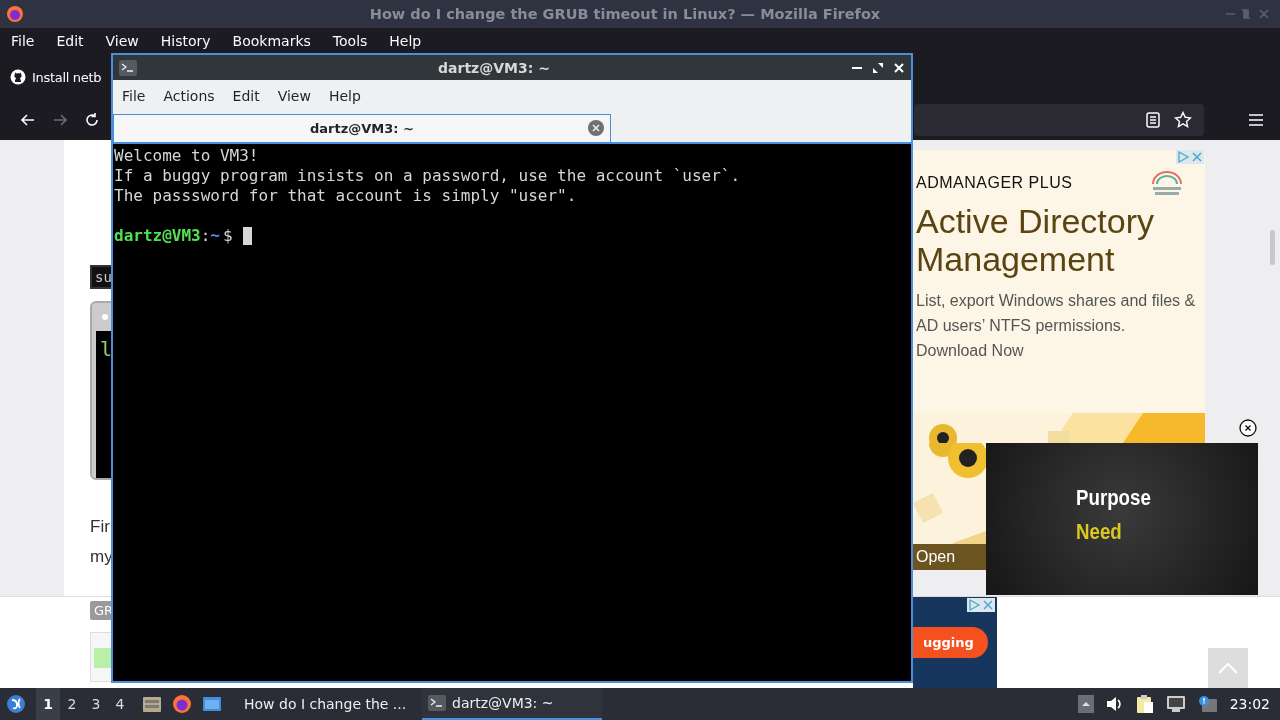 Image resolution: width=1280 pixels, height=720 pixels. What do you see at coordinates (1248, 428) in the screenshot?
I see `close-icon` at bounding box center [1248, 428].